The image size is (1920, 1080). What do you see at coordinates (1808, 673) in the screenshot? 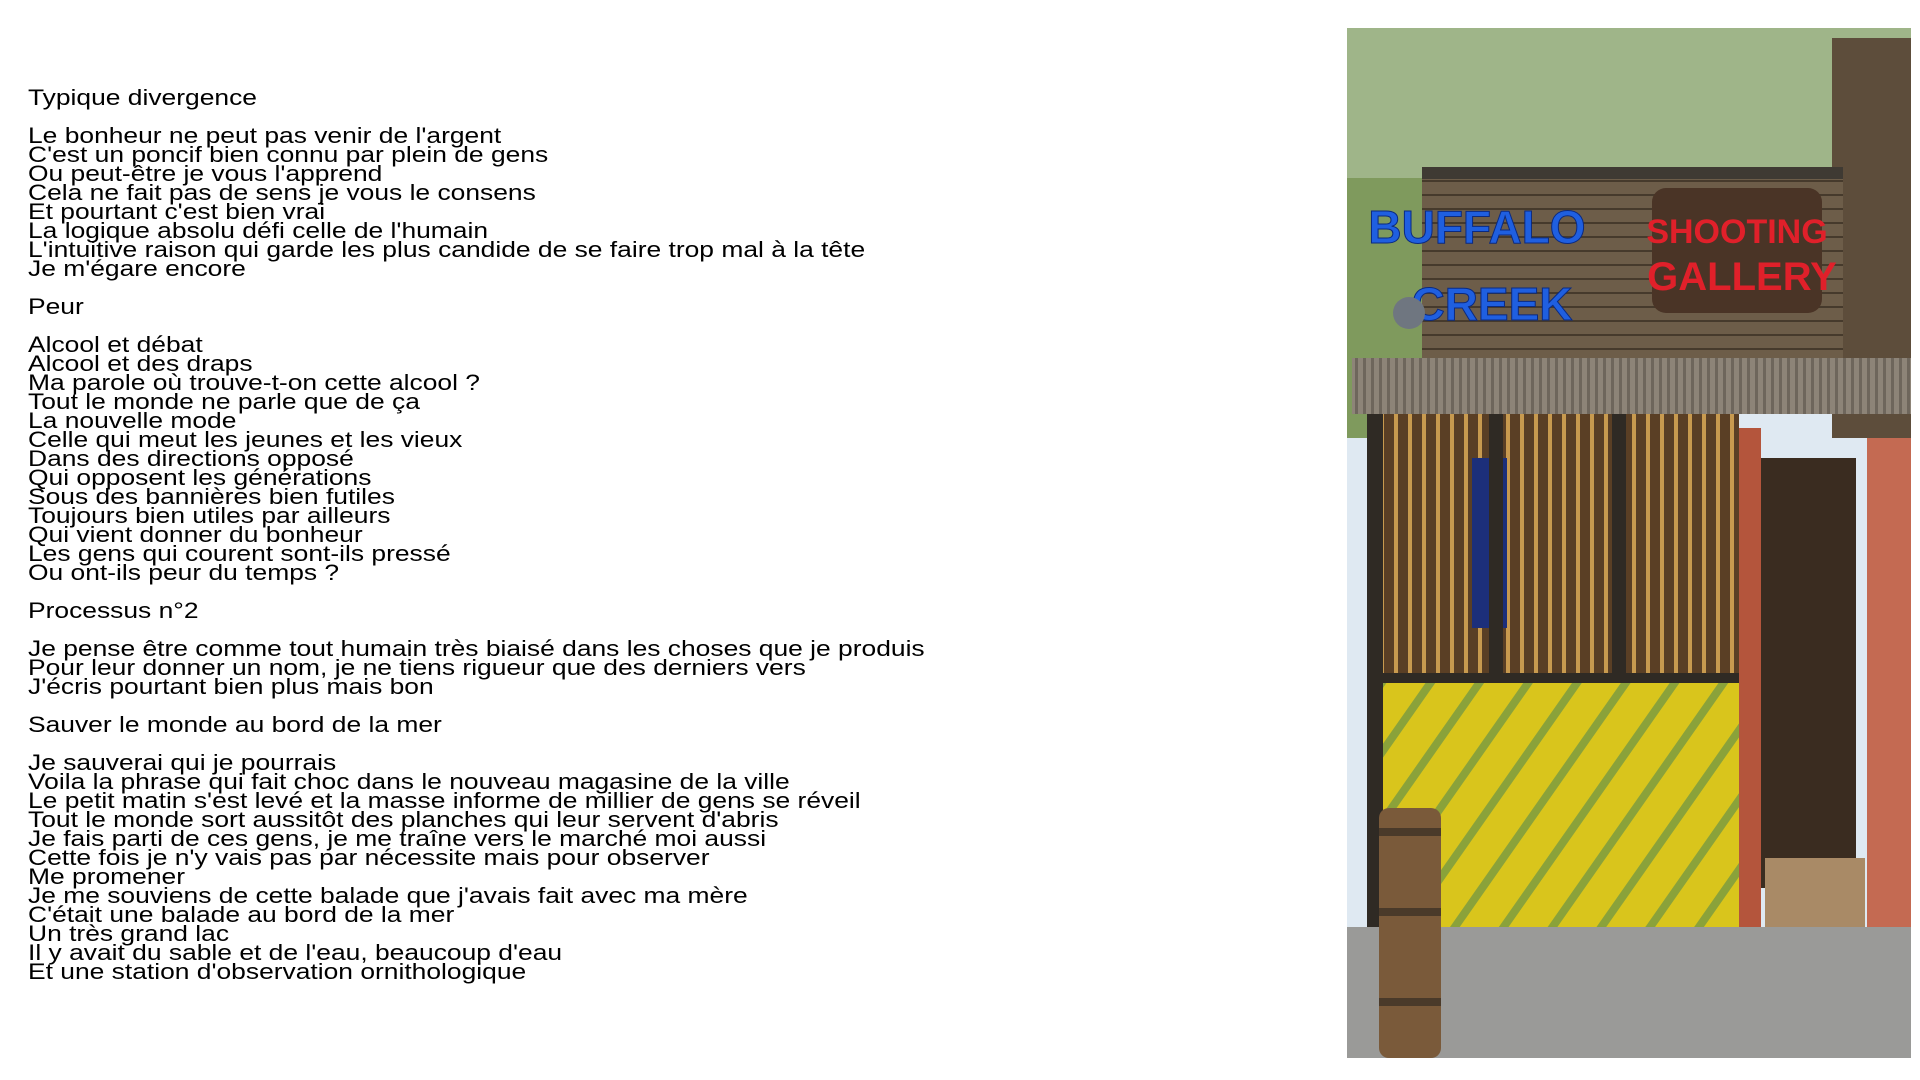
I see `doorway` at bounding box center [1808, 673].